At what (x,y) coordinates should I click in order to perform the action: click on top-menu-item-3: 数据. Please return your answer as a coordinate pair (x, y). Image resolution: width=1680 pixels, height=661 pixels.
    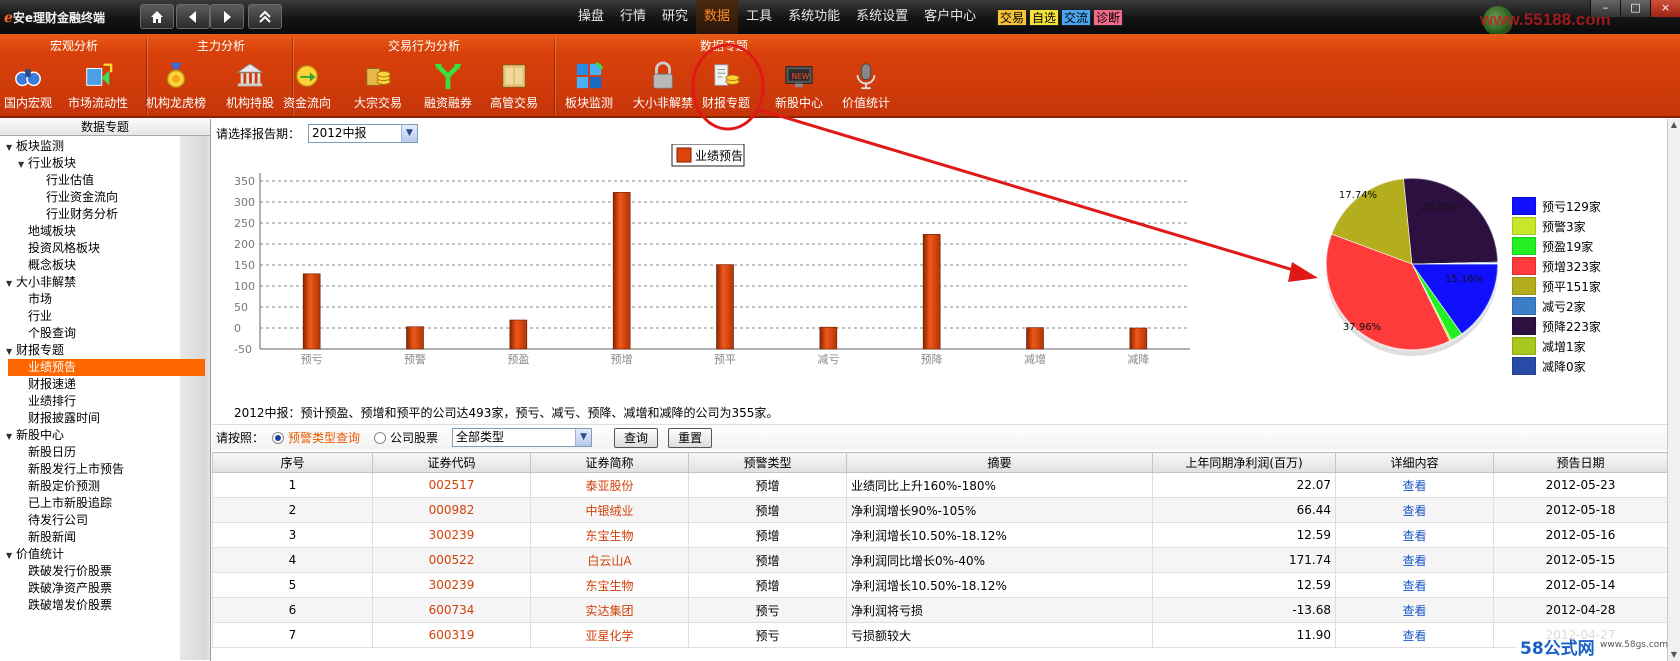
    Looking at the image, I should click on (717, 17).